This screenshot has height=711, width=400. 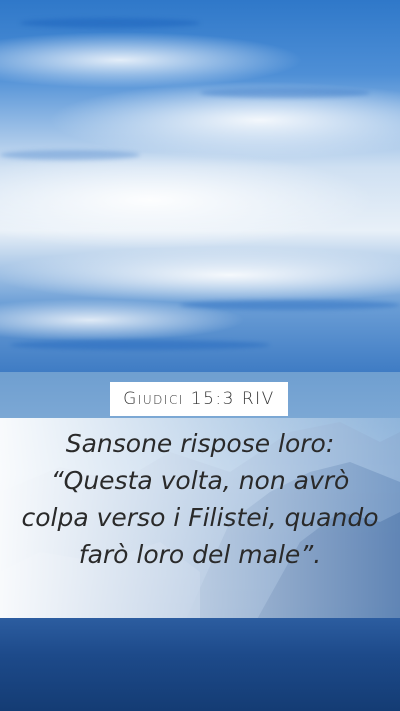 I want to click on reference-label: Giudici 15:3 RIV, so click(x=199, y=399).